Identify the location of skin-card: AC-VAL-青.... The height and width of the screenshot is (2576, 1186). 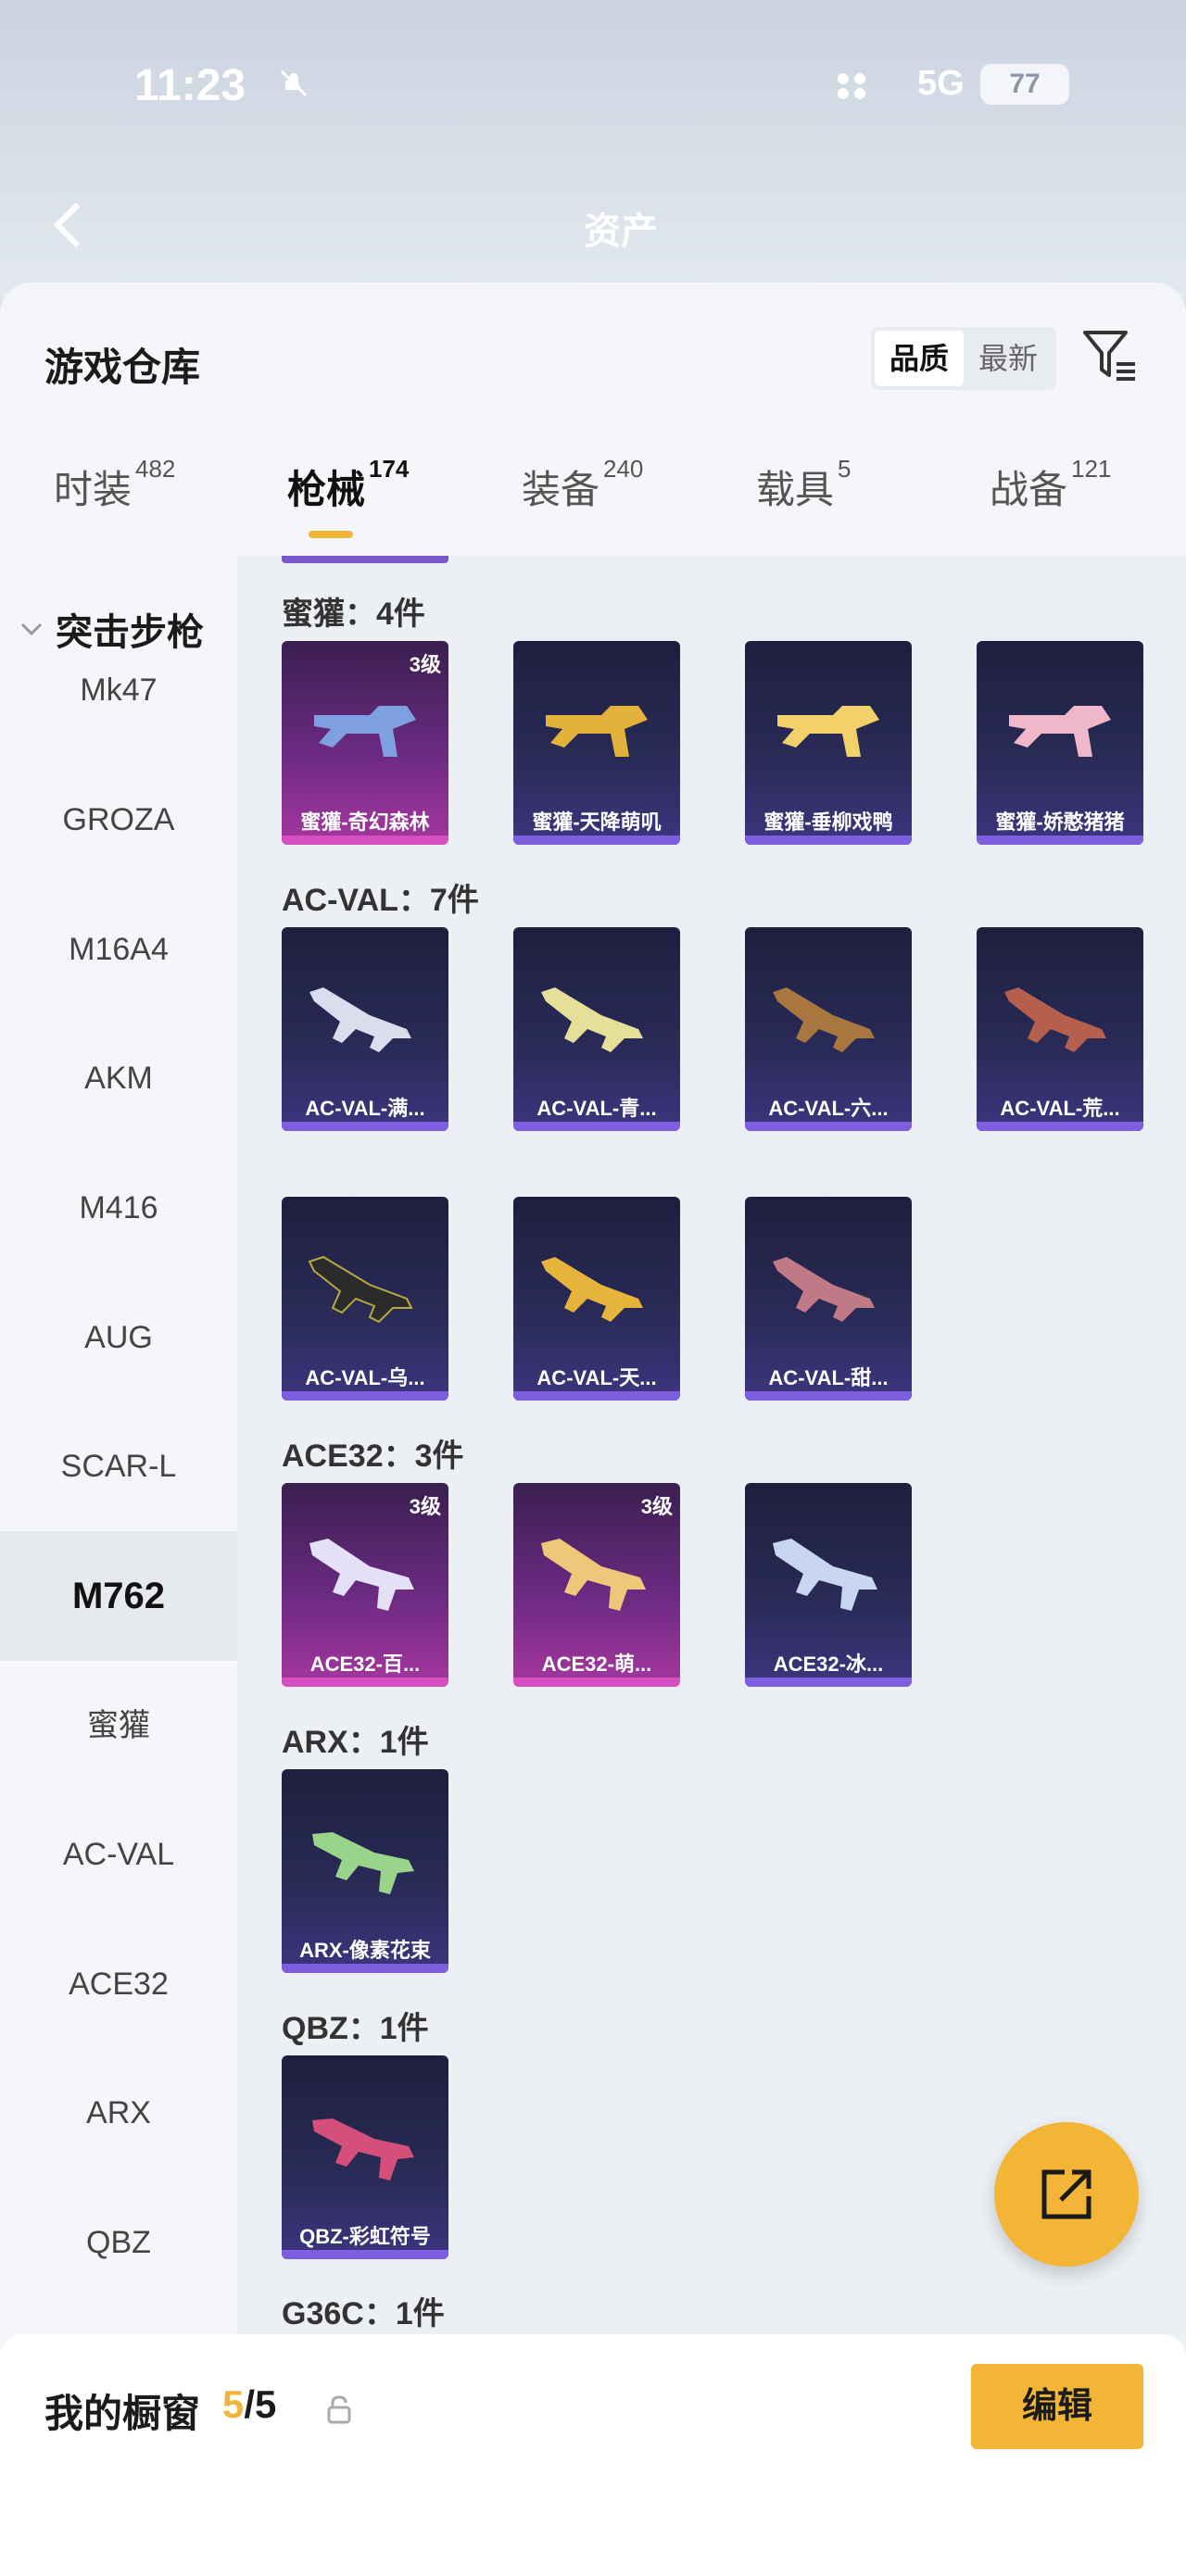
(596, 1029).